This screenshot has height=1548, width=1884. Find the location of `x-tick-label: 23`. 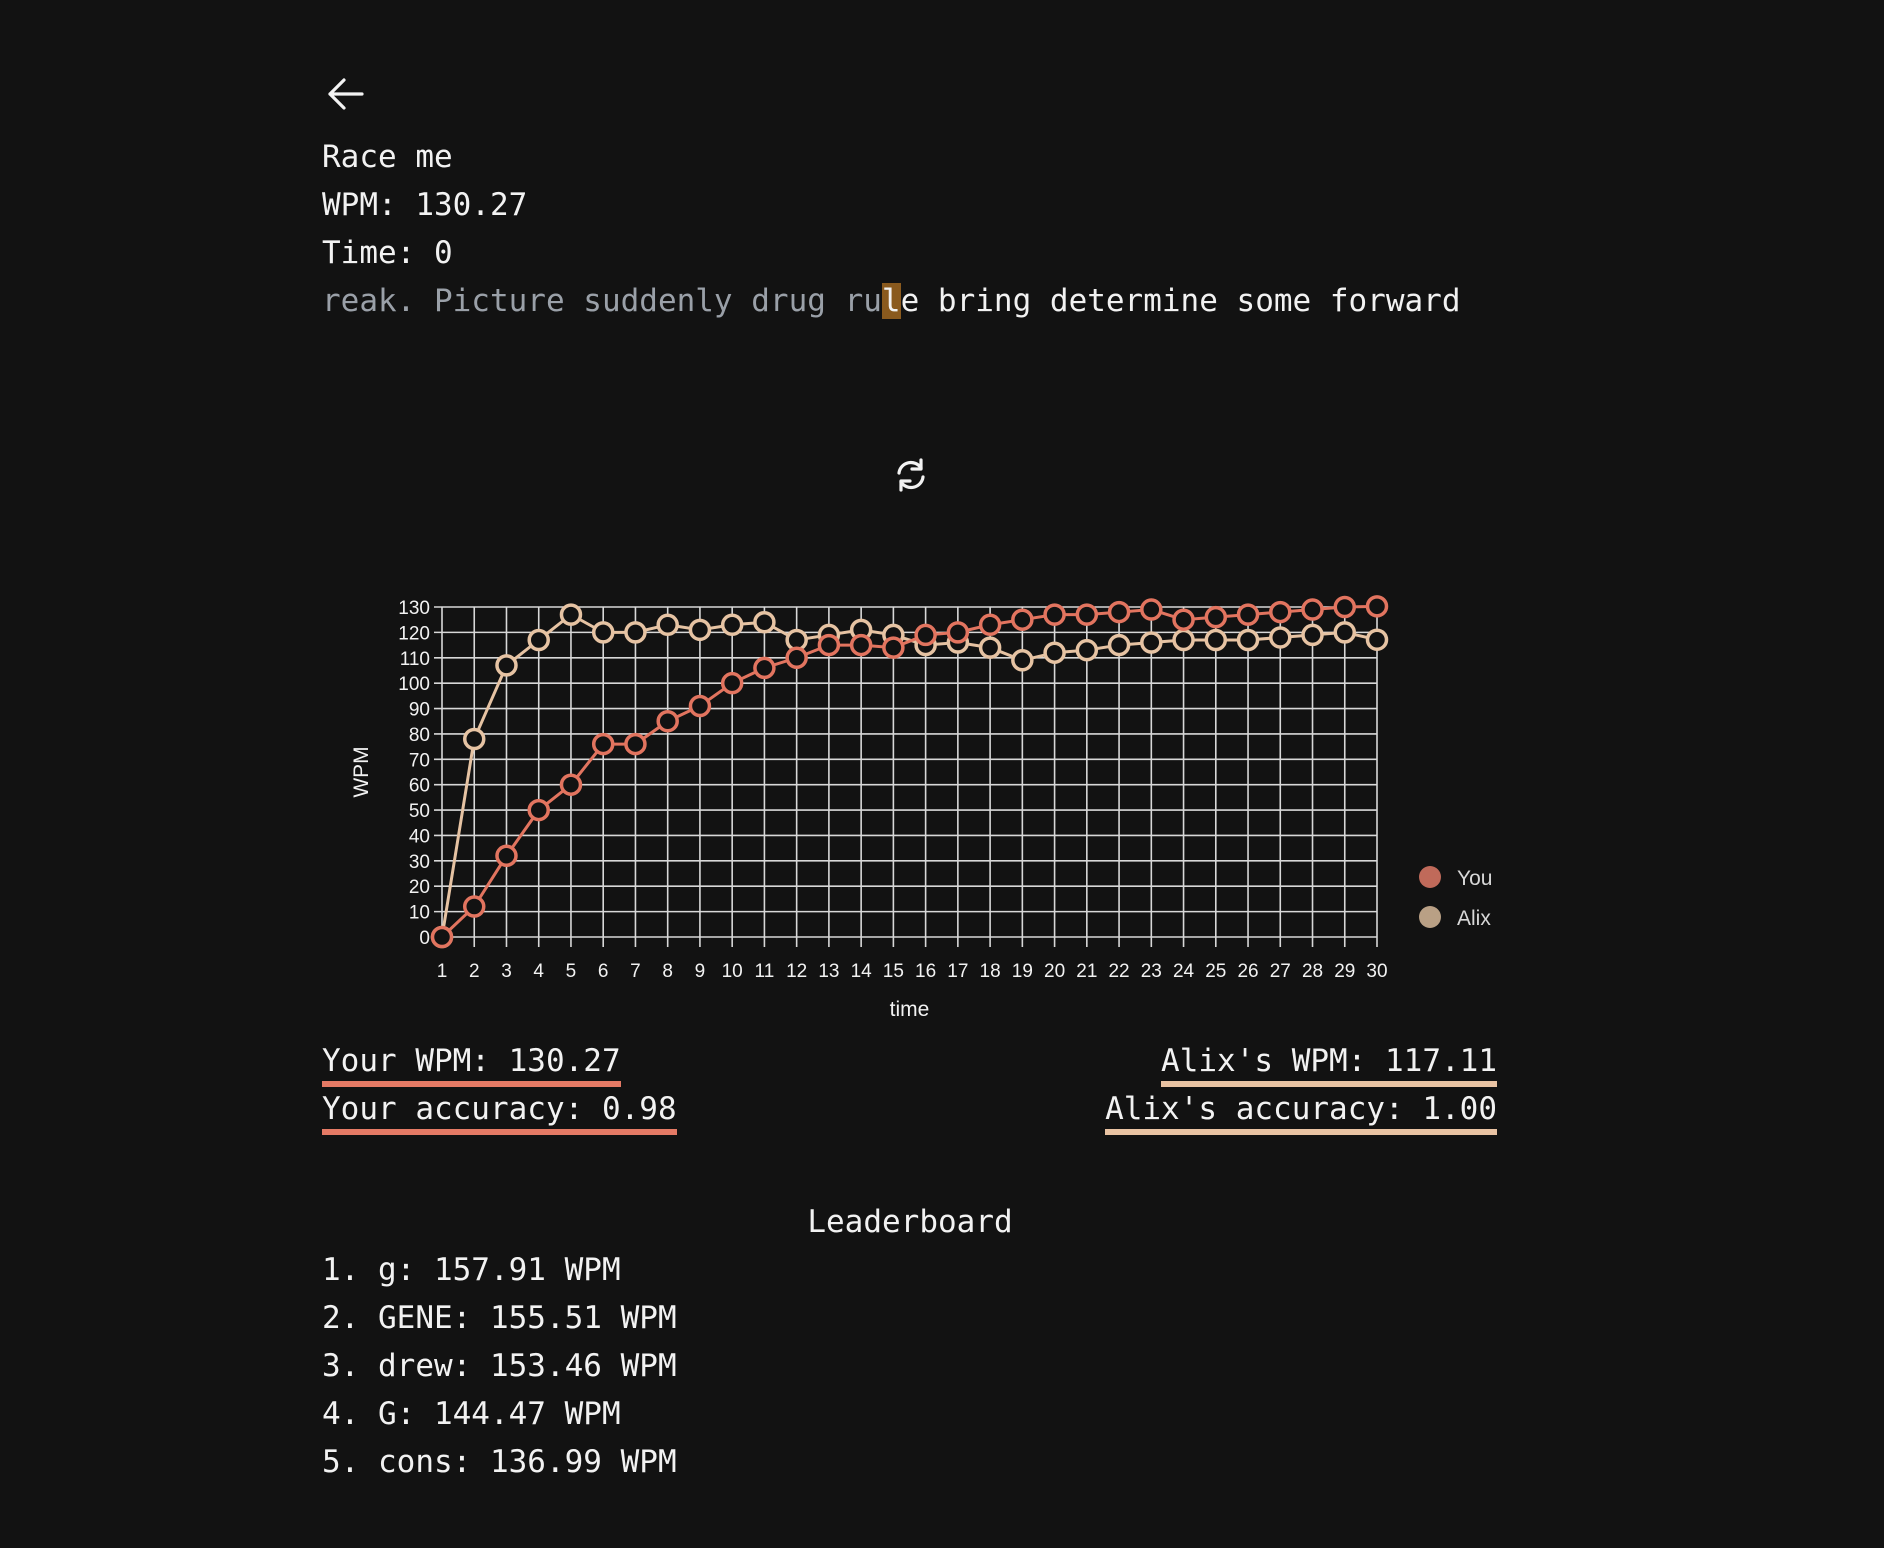

x-tick-label: 23 is located at coordinates (1151, 971).